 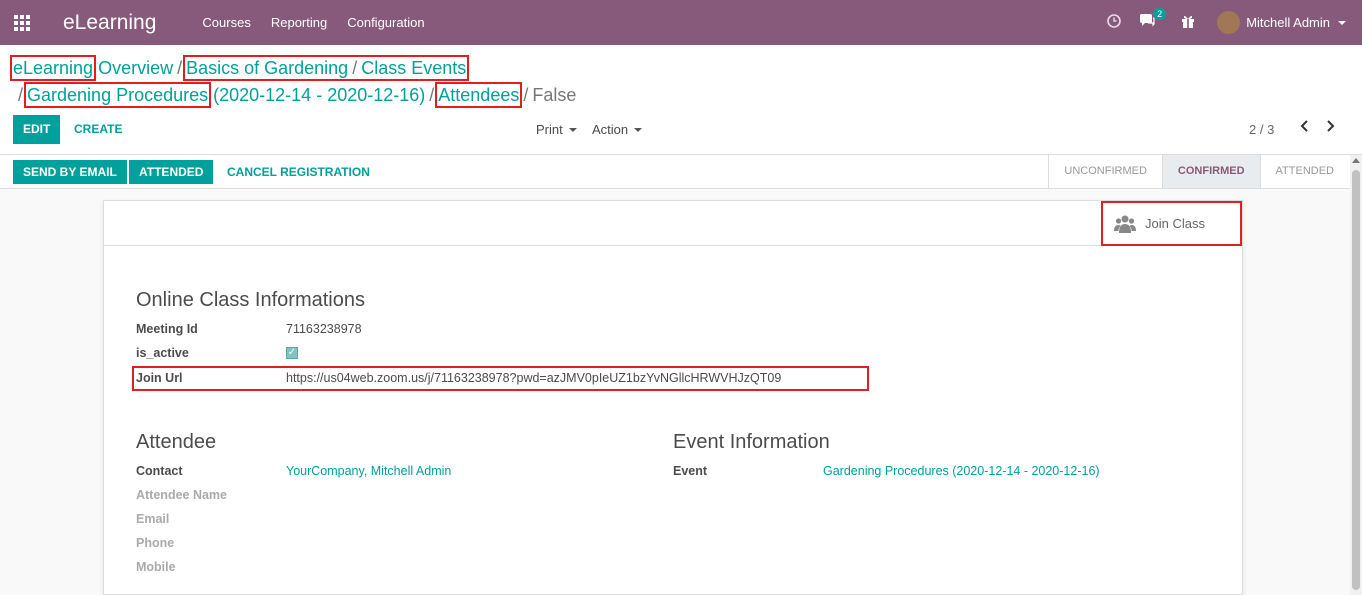 What do you see at coordinates (109, 23) in the screenshot?
I see `app-brand: eLearning` at bounding box center [109, 23].